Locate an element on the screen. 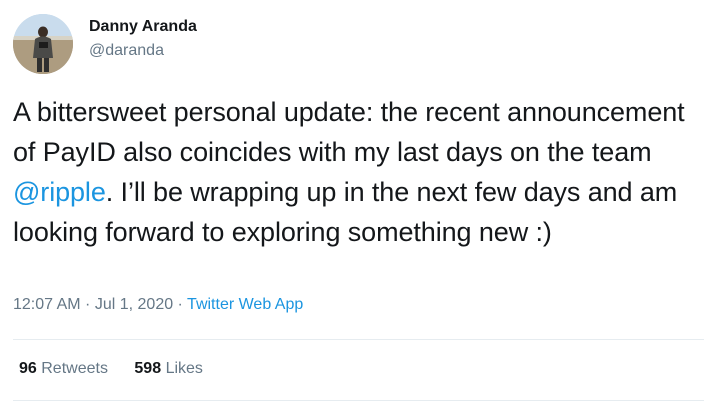 This screenshot has height=403, width=704. likes-label: Likes is located at coordinates (184, 368).